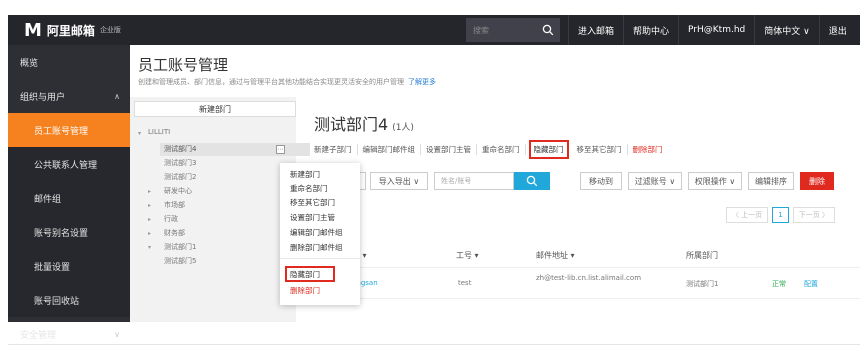  What do you see at coordinates (280, 149) in the screenshot?
I see `more-icon: ⋯` at bounding box center [280, 149].